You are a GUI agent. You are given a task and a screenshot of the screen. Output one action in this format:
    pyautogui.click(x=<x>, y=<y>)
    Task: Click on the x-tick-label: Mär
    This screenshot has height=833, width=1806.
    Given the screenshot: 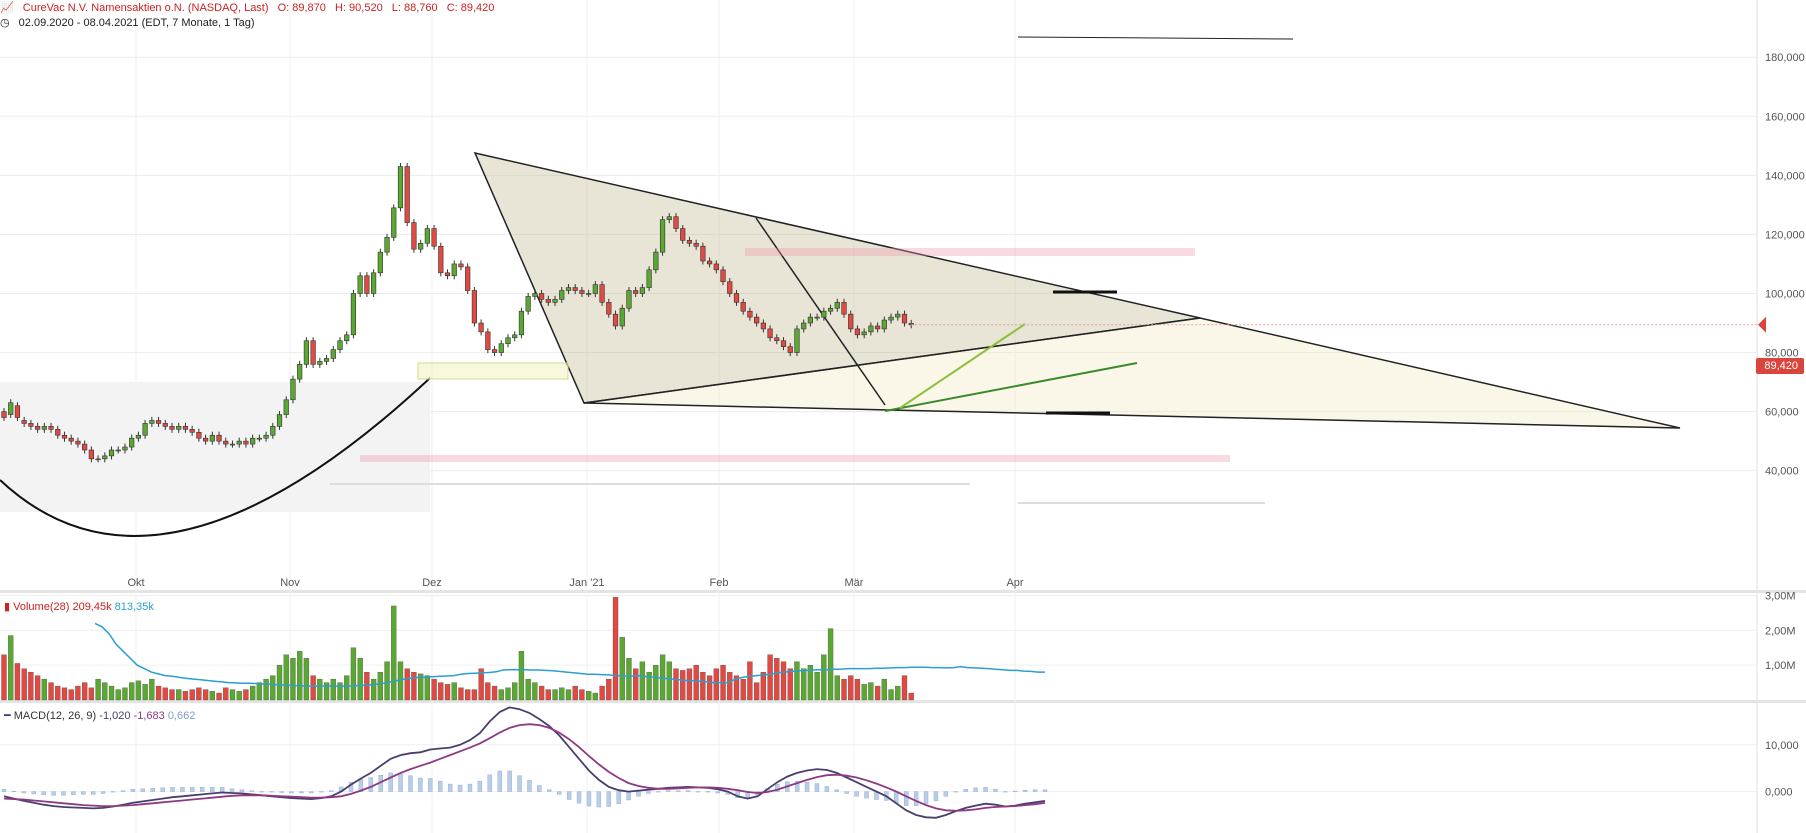 What is the action you would take?
    pyautogui.click(x=854, y=583)
    